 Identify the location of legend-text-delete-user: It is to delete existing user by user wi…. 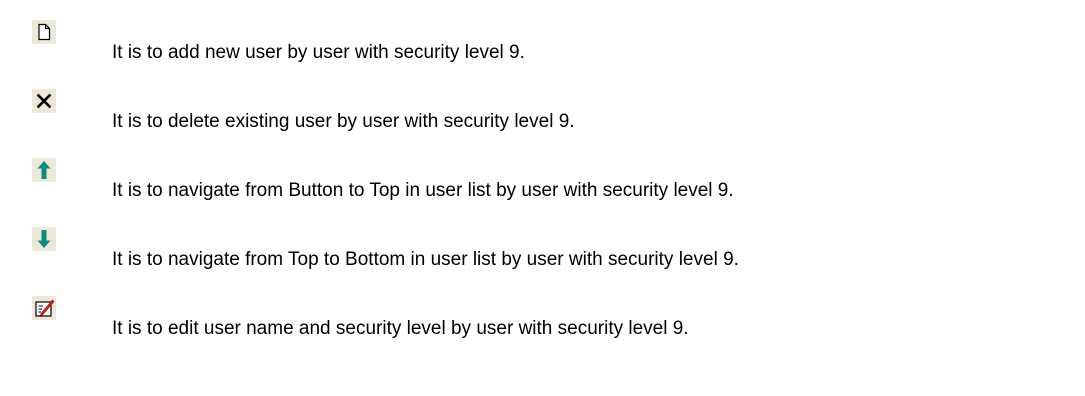
(343, 121).